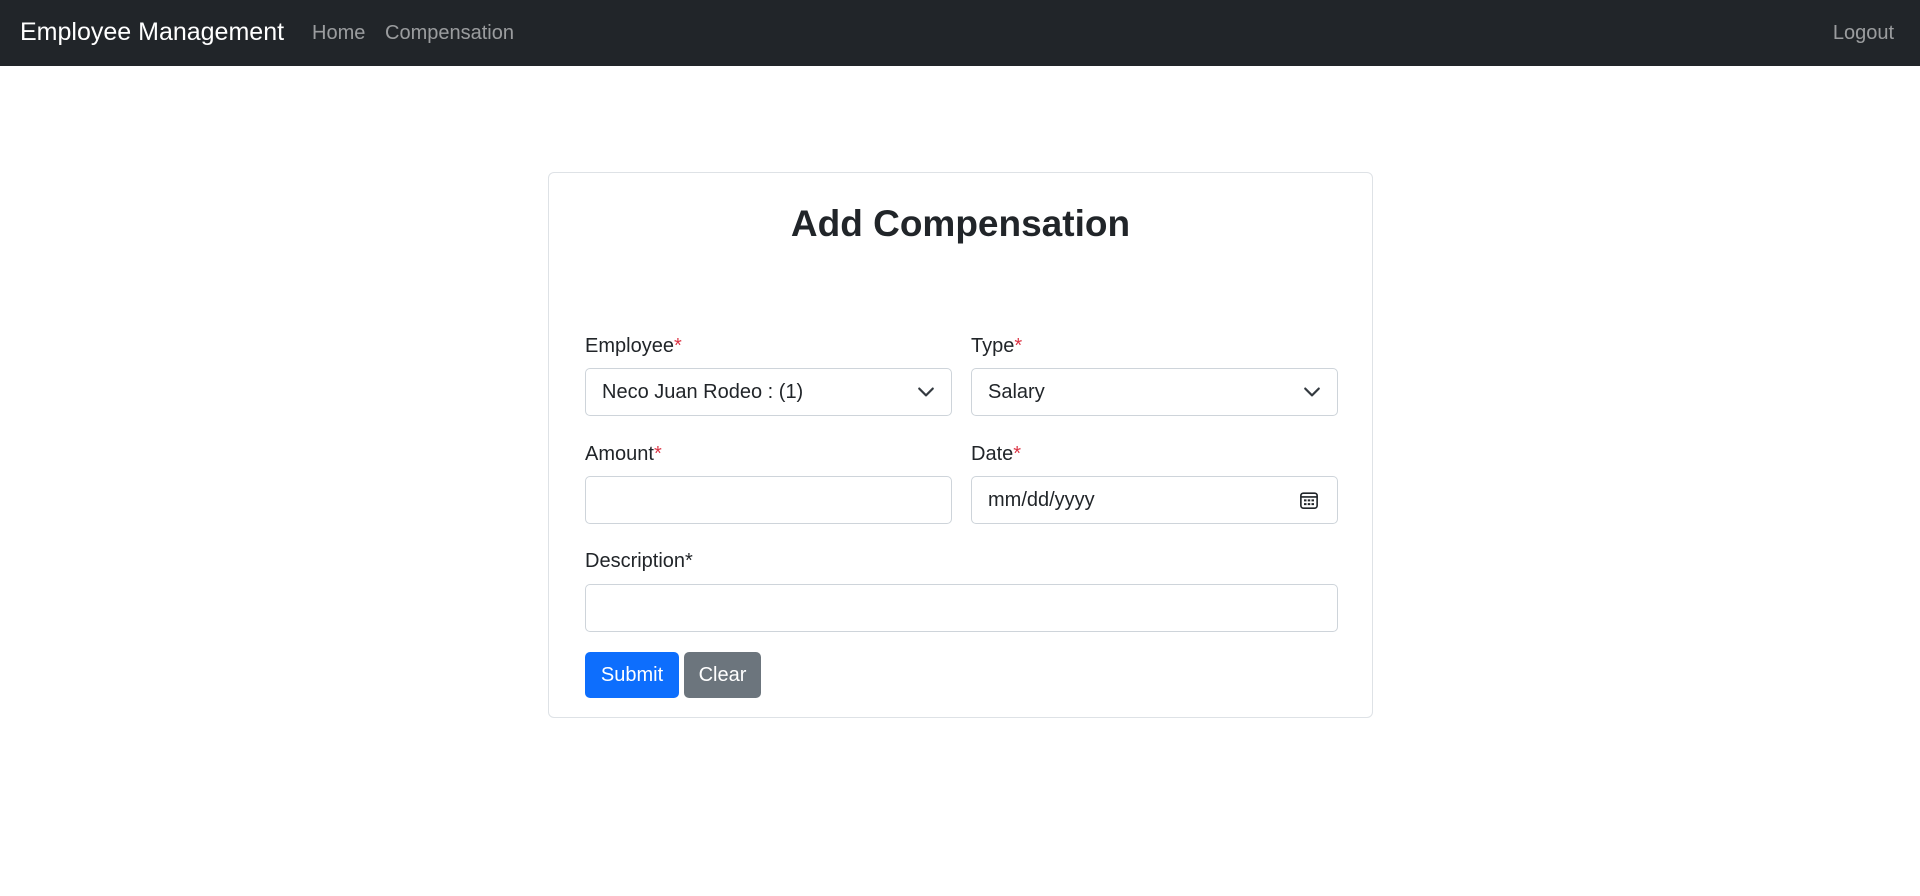 The width and height of the screenshot is (1920, 896). What do you see at coordinates (619, 454) in the screenshot?
I see `amount-label-text: Amount` at bounding box center [619, 454].